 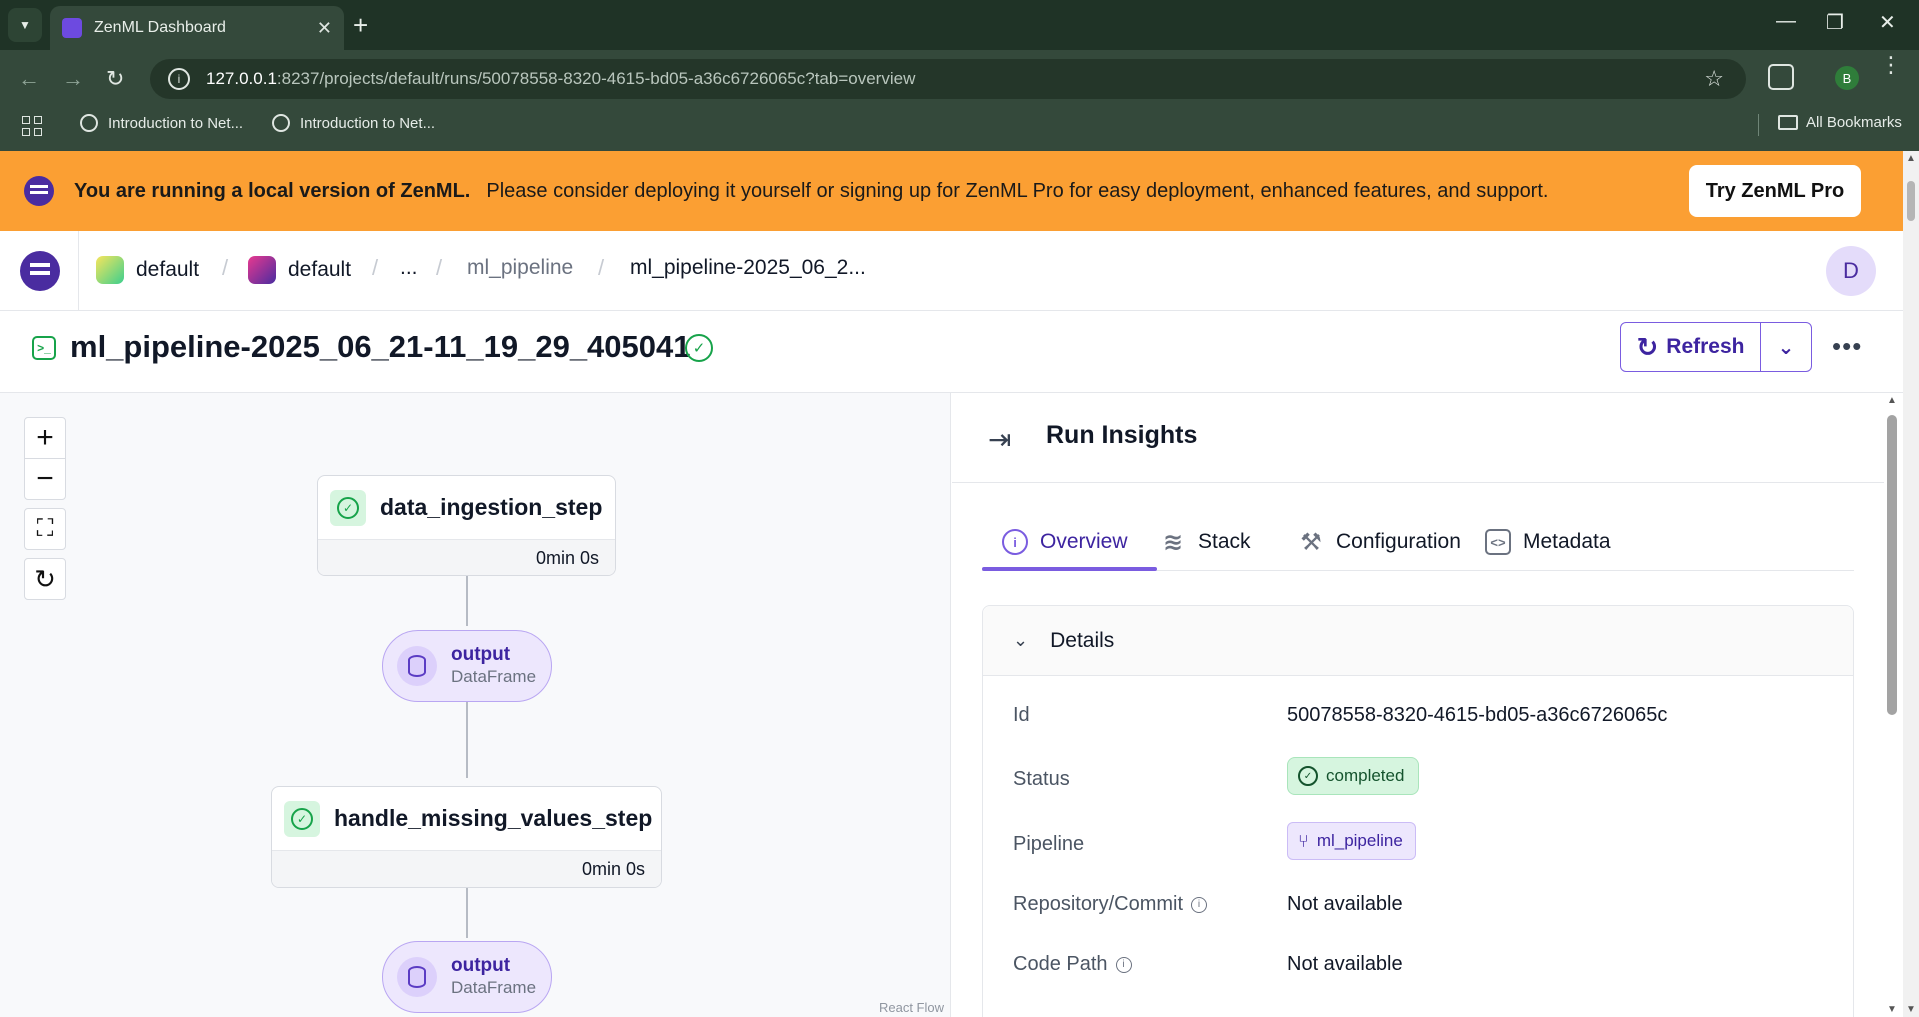 I want to click on panel-scrollbar: ▲ ▼, so click(x=1892, y=705).